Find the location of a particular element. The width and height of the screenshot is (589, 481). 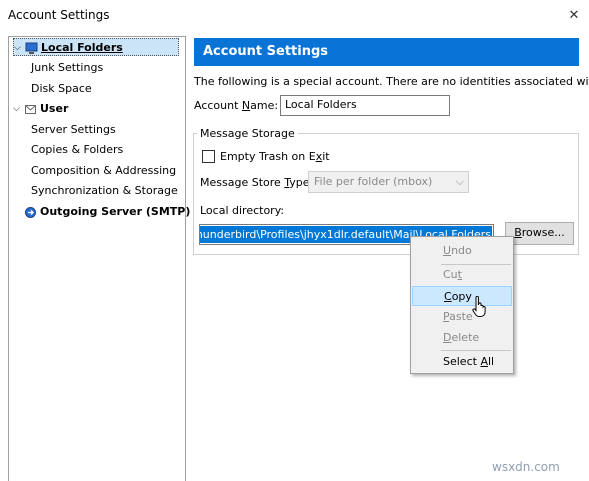

tree-item-label: Junk Settings is located at coordinates (67, 67).